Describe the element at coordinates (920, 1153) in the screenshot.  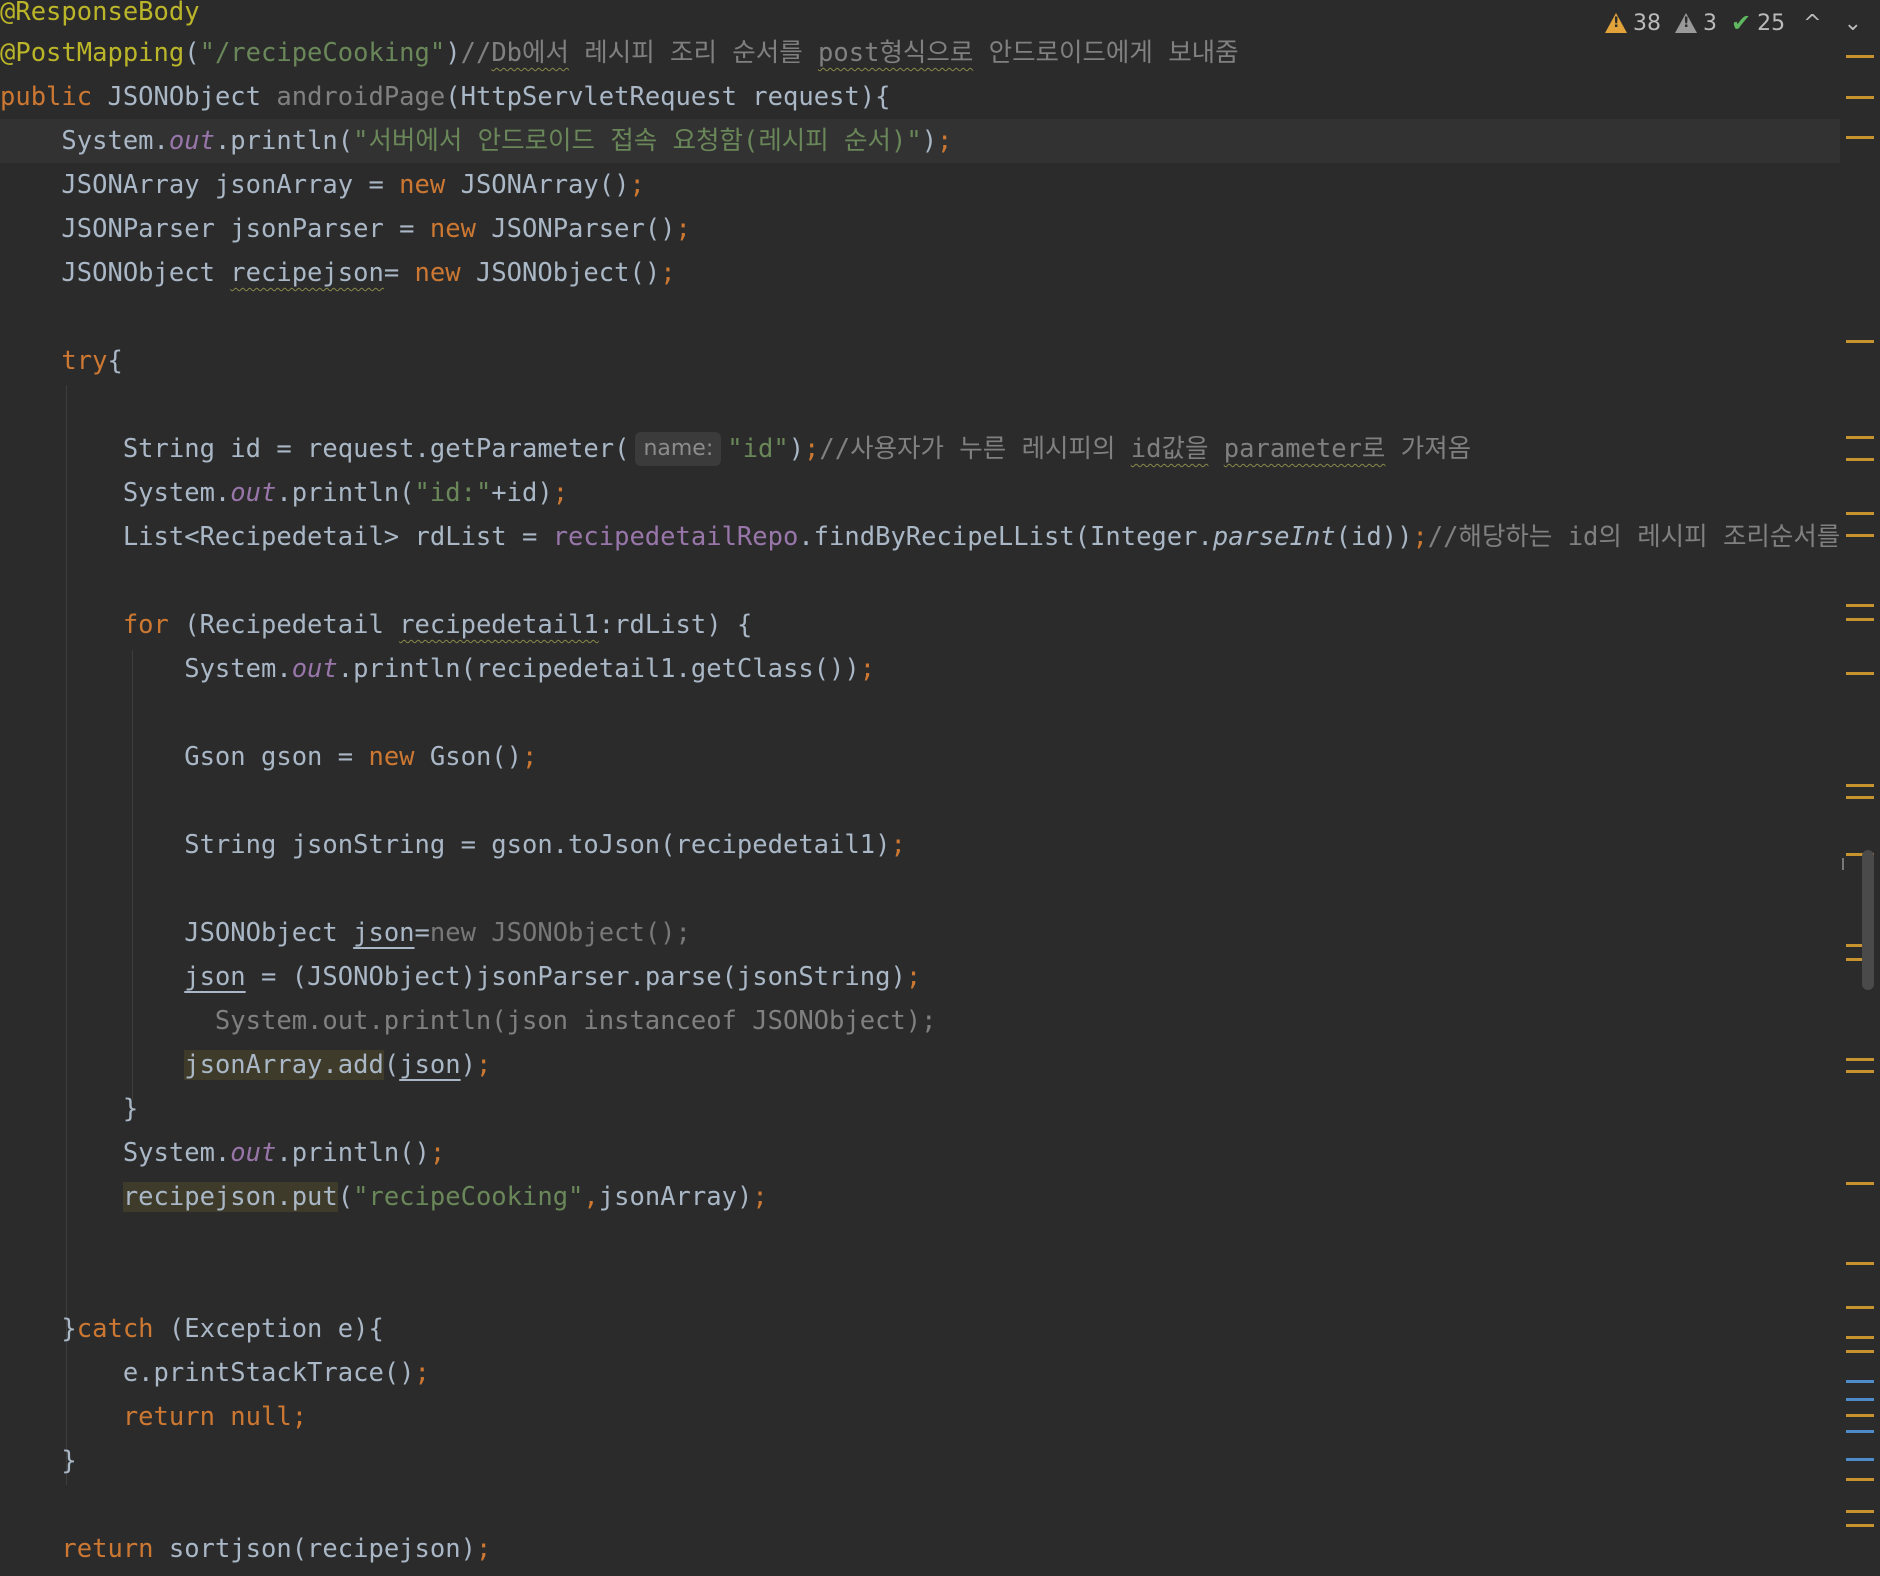
I see `code-line: System.out.println();` at that location.